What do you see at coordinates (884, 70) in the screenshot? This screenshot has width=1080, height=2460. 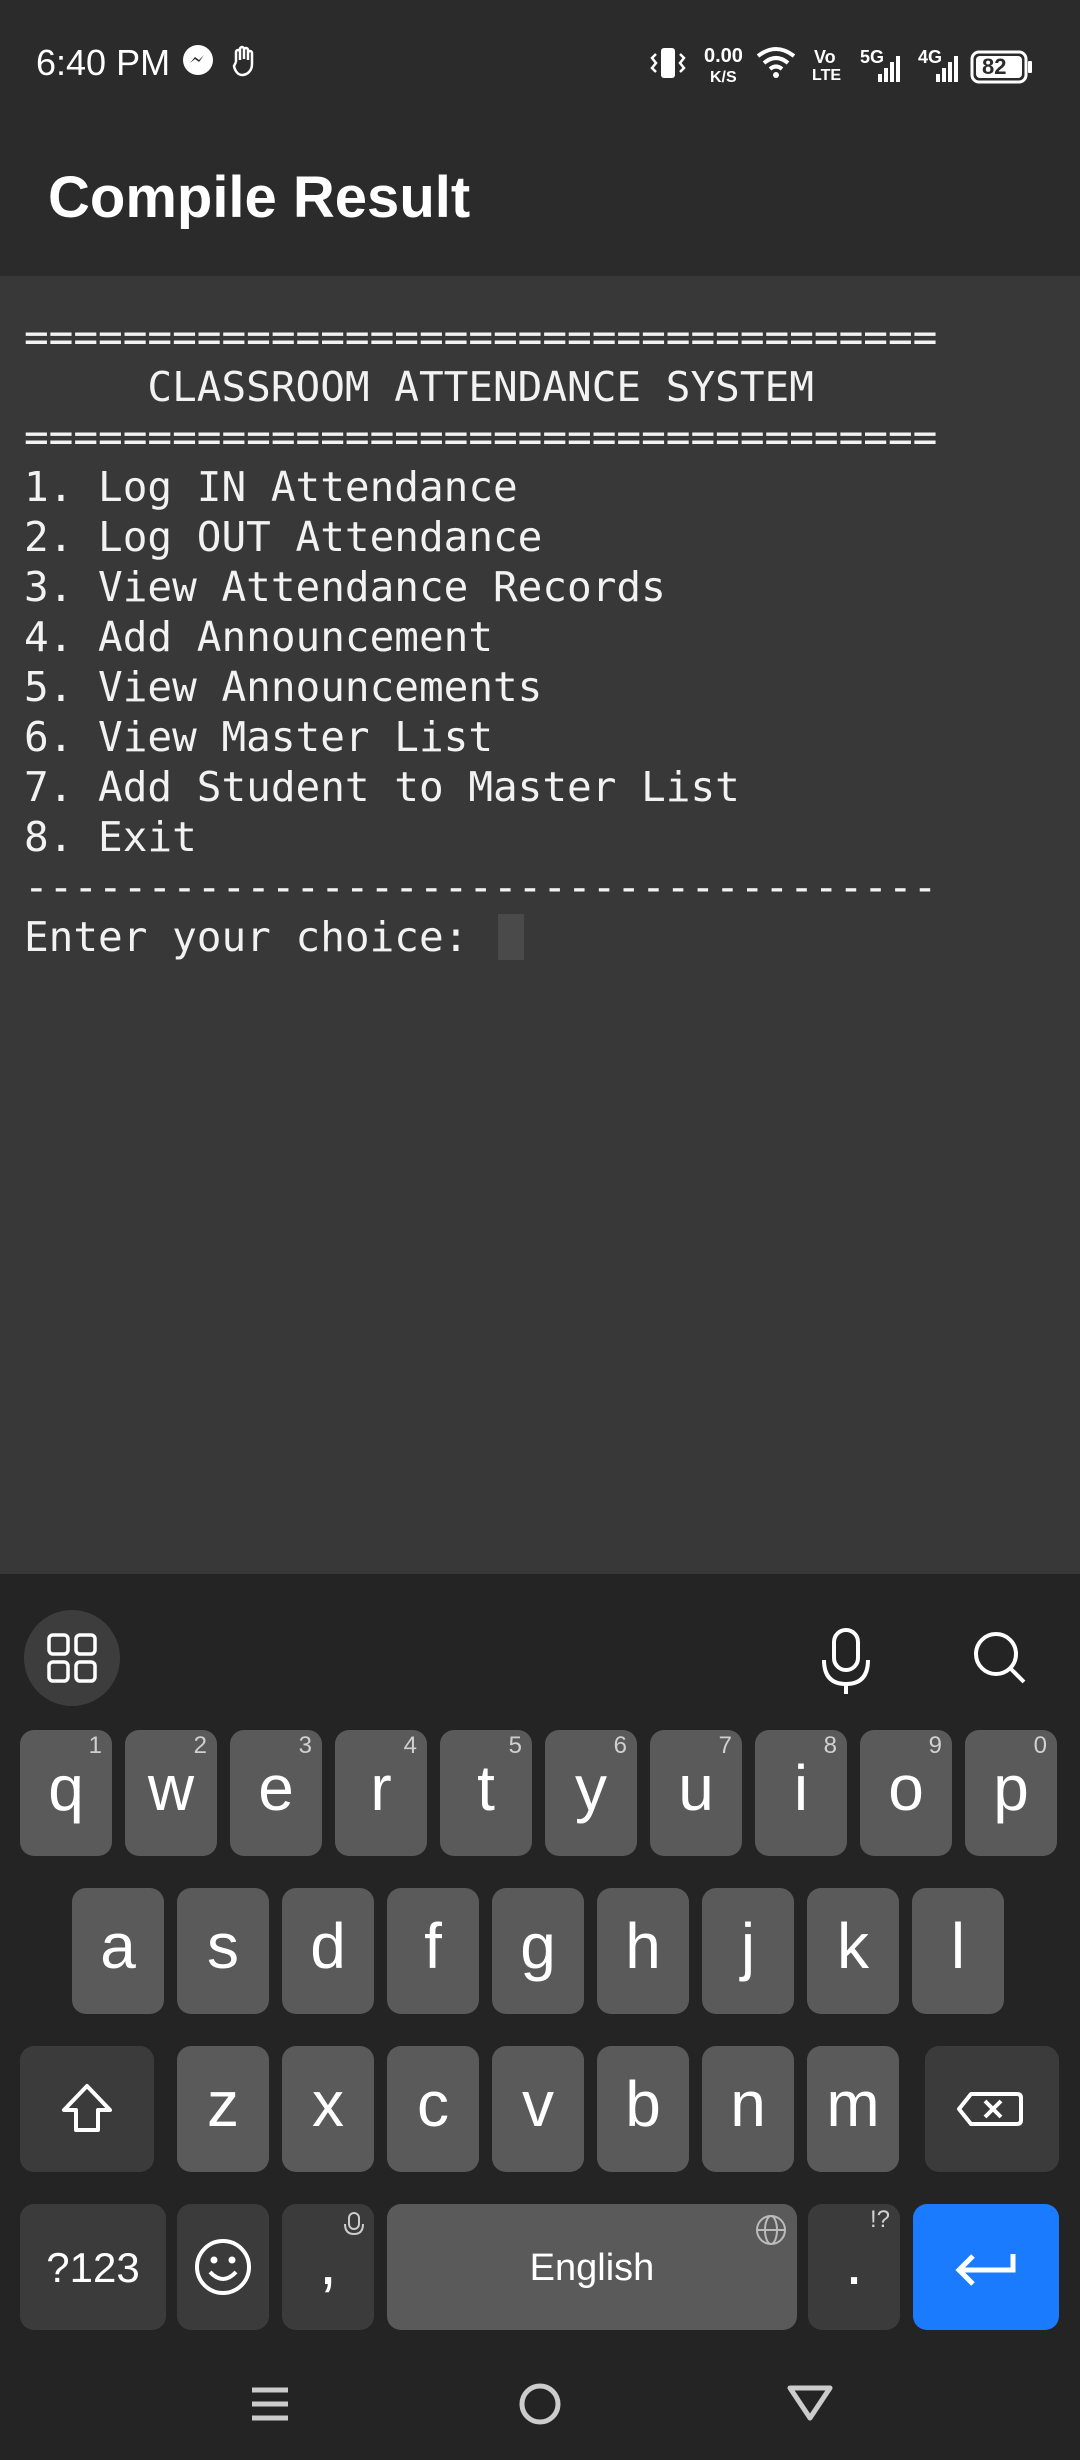 I see `signal-icon` at bounding box center [884, 70].